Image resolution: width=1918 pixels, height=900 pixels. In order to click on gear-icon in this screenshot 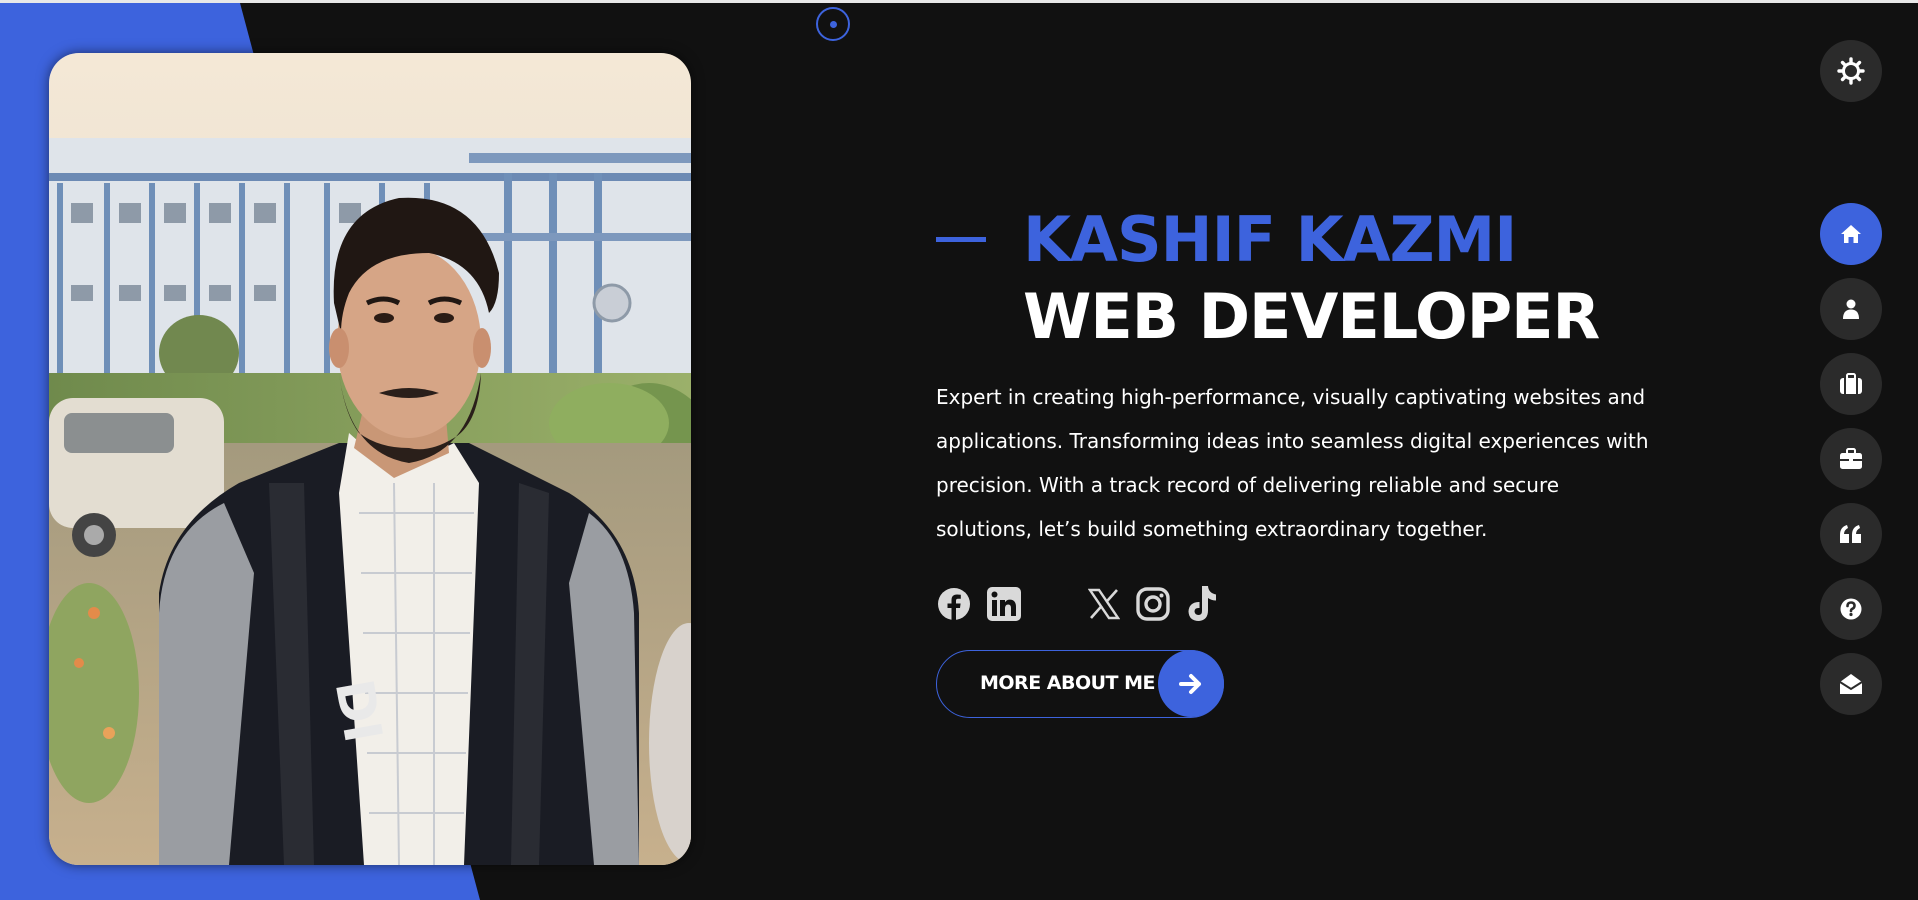, I will do `click(1851, 71)`.